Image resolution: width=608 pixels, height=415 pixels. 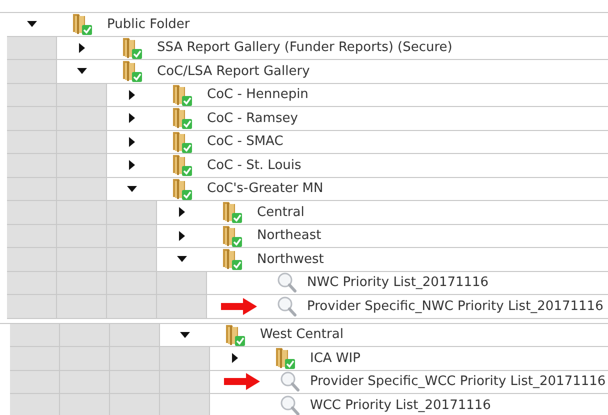 What do you see at coordinates (304, 48) in the screenshot?
I see `tree-item-label: SSA Report Gallery (Funder Reports) (Secure)` at bounding box center [304, 48].